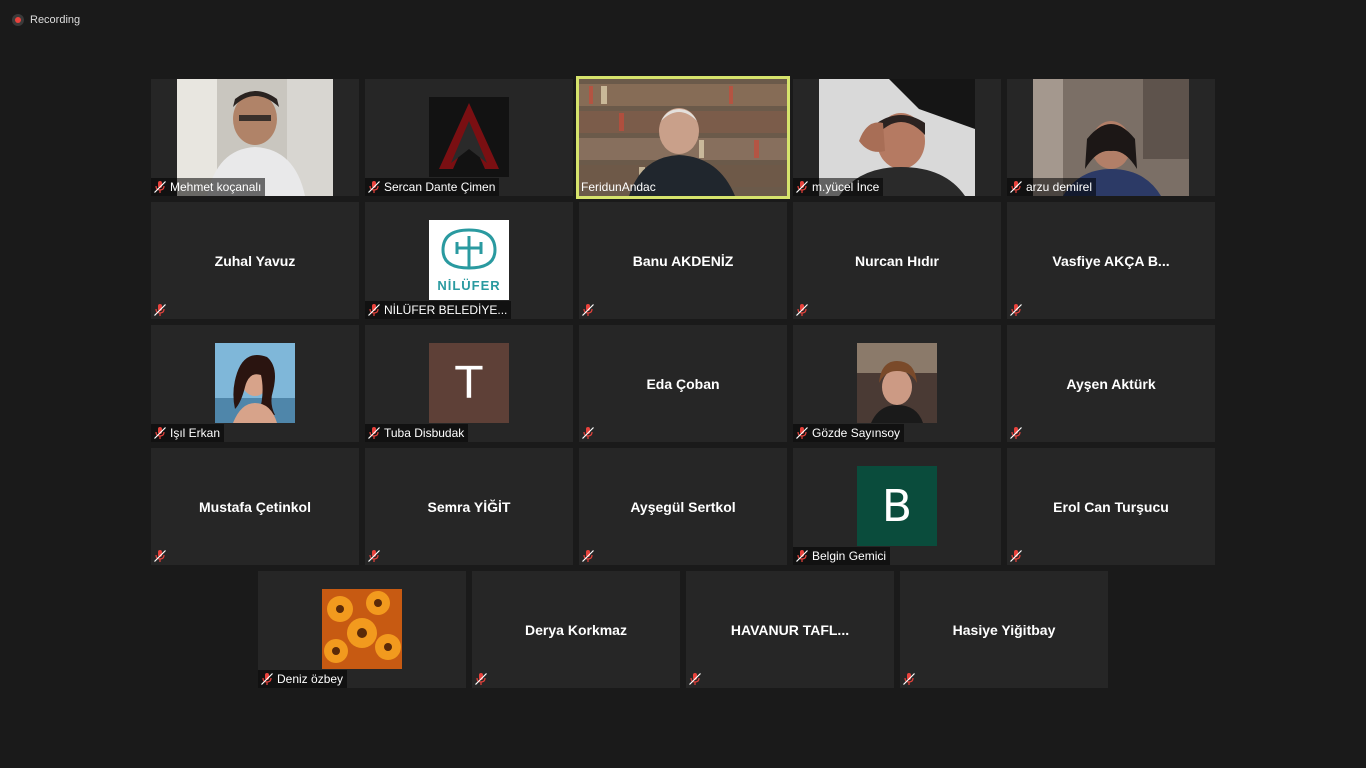  Describe the element at coordinates (208, 187) in the screenshot. I see `participant-name-label: Mehmet koçanalı` at that location.